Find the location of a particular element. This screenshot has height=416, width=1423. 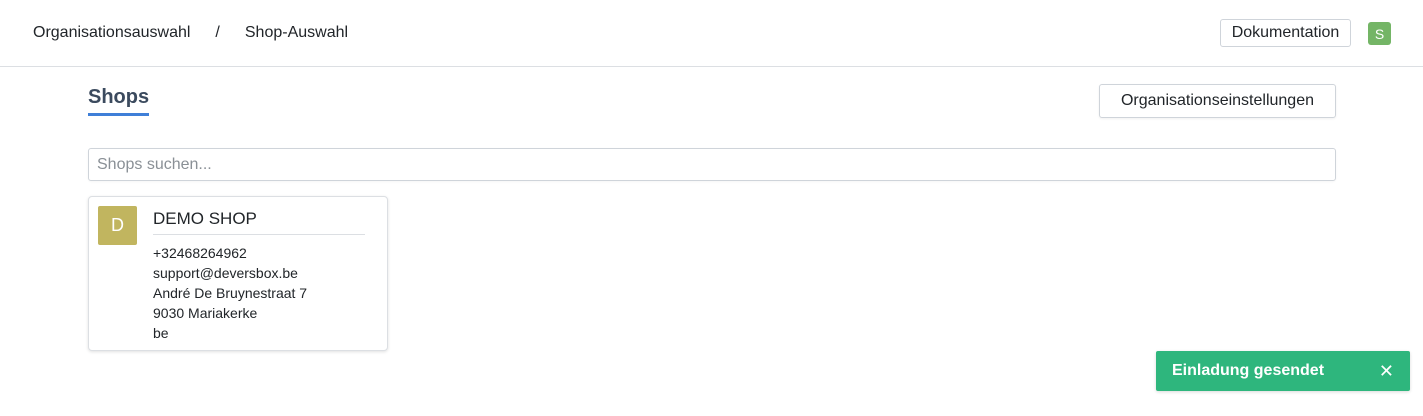

shop-city: 9030 Mariakerke is located at coordinates (205, 313).